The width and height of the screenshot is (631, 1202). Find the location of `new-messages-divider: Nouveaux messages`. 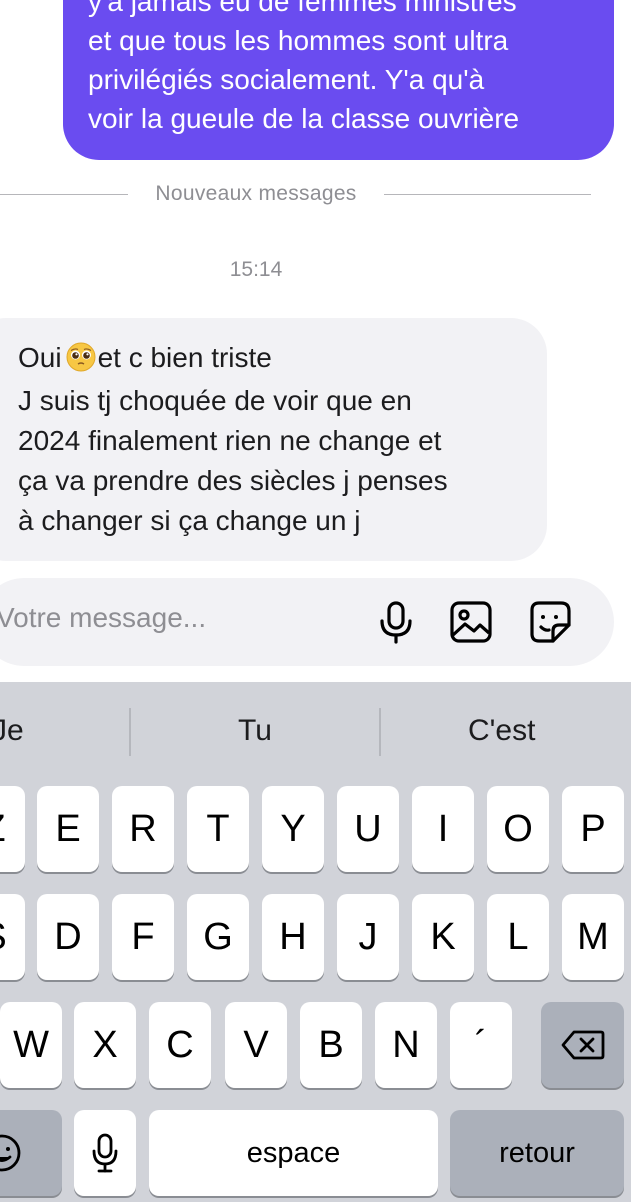

new-messages-divider: Nouveaux messages is located at coordinates (256, 193).